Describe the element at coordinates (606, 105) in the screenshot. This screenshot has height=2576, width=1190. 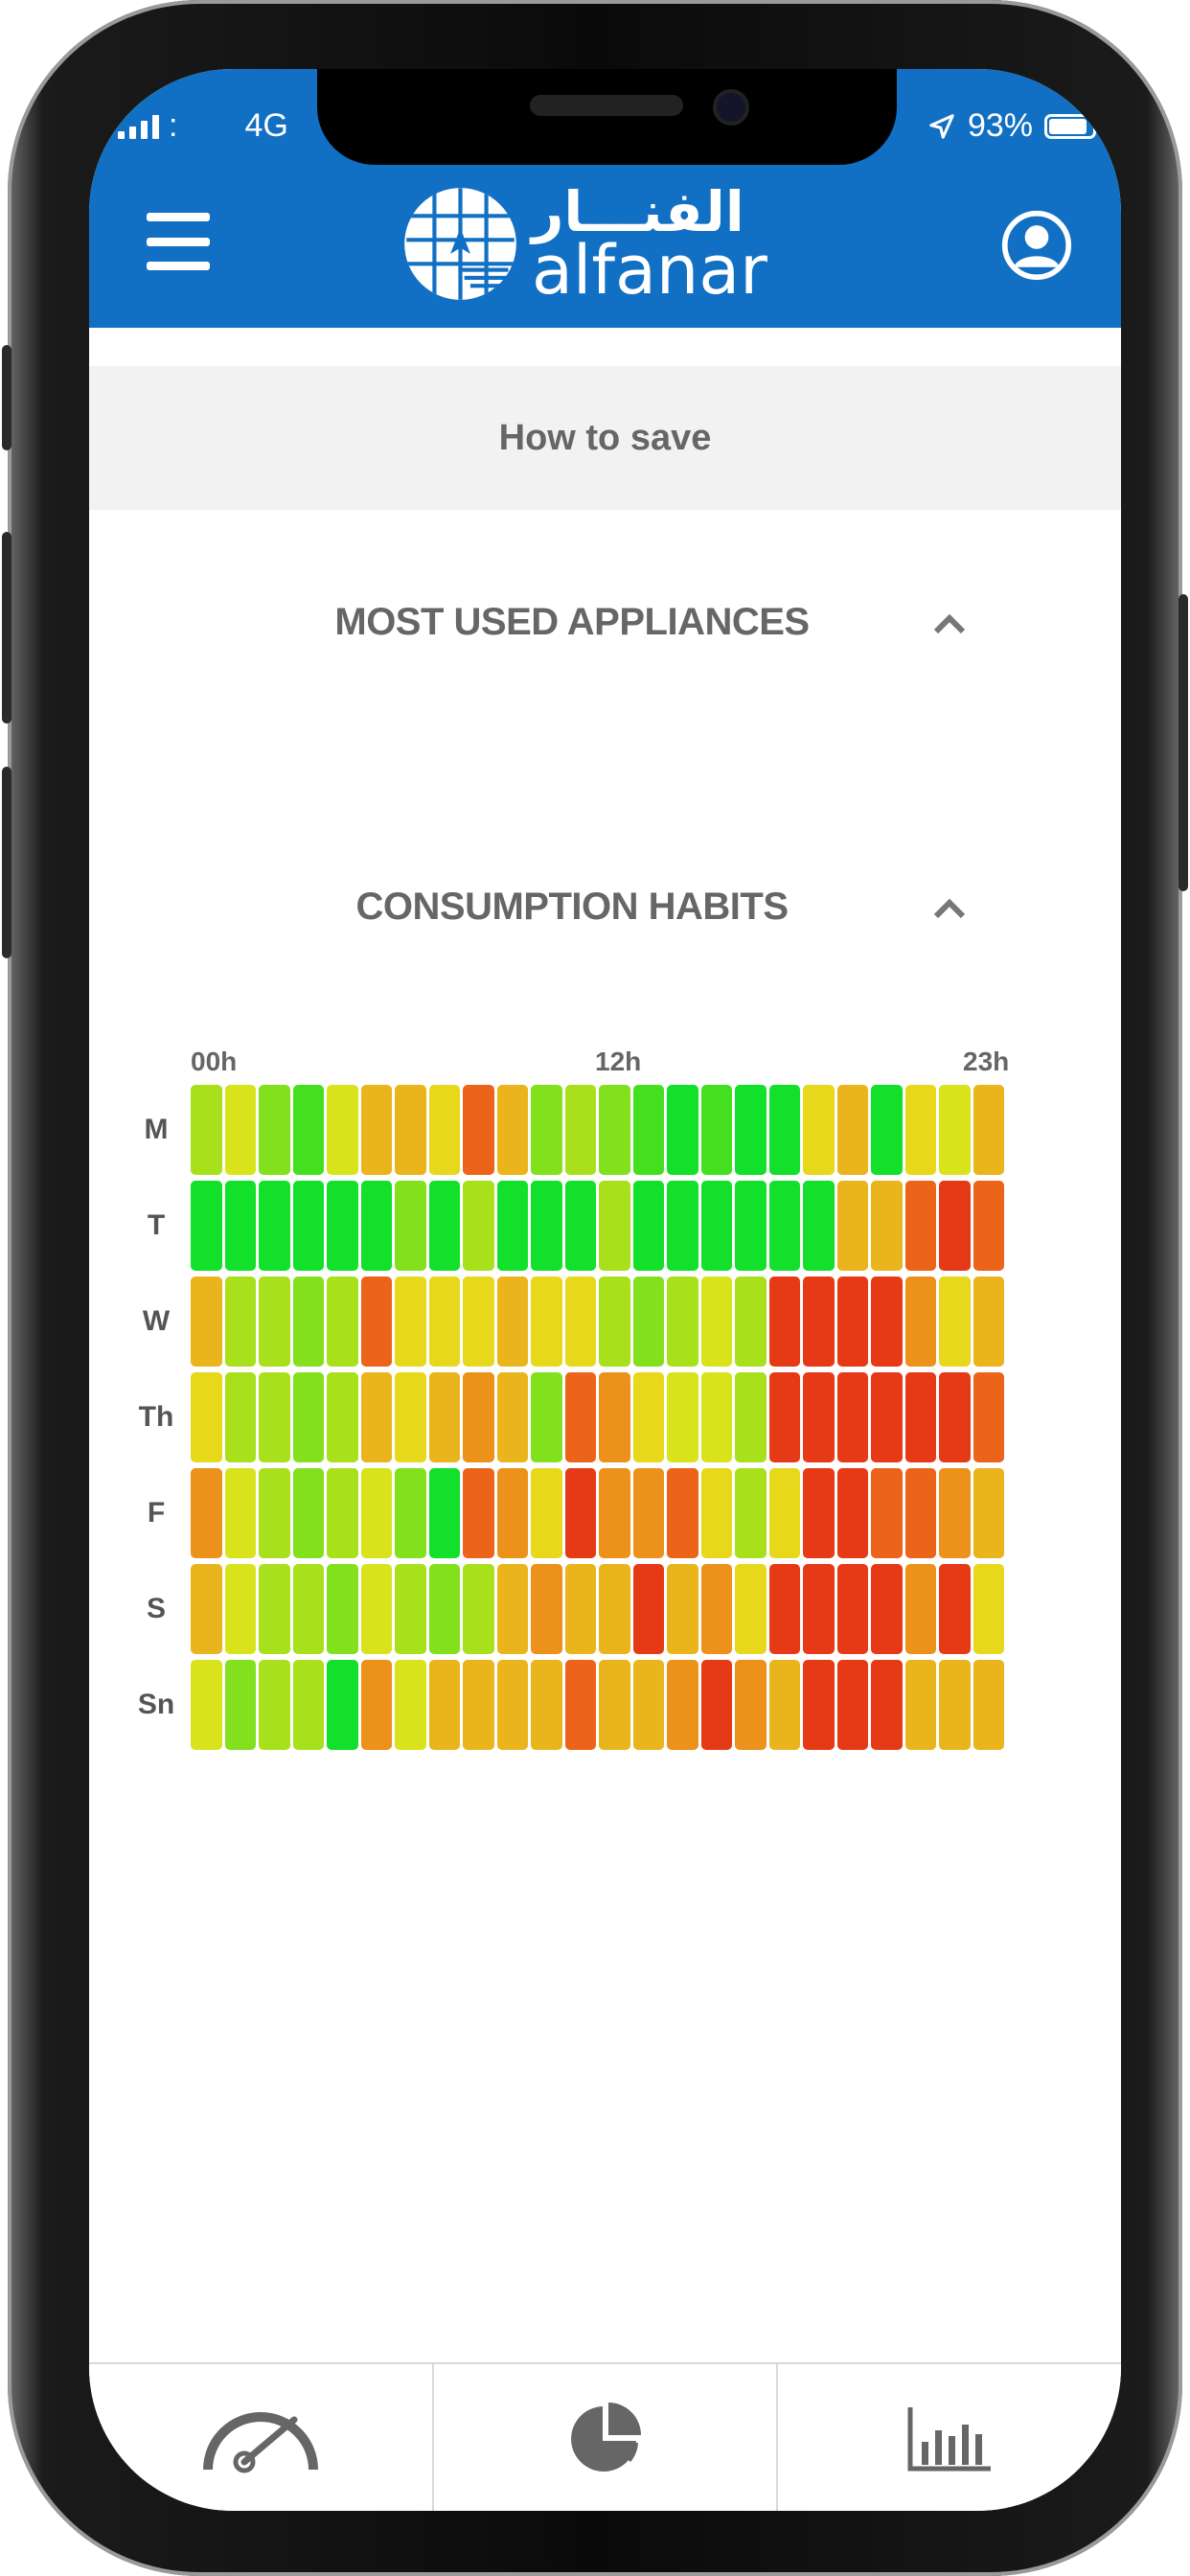
I see `speaker` at that location.